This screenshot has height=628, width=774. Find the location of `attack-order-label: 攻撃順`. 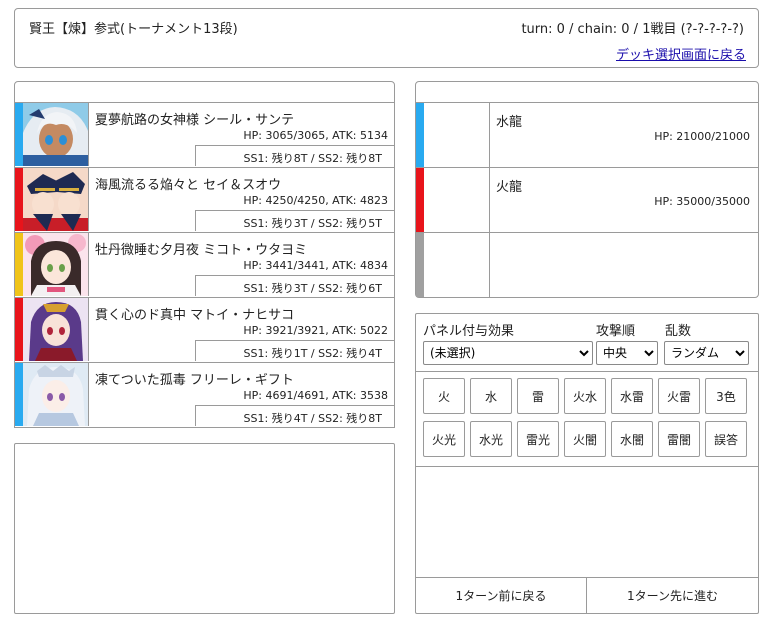

attack-order-label: 攻撃順 is located at coordinates (616, 331).